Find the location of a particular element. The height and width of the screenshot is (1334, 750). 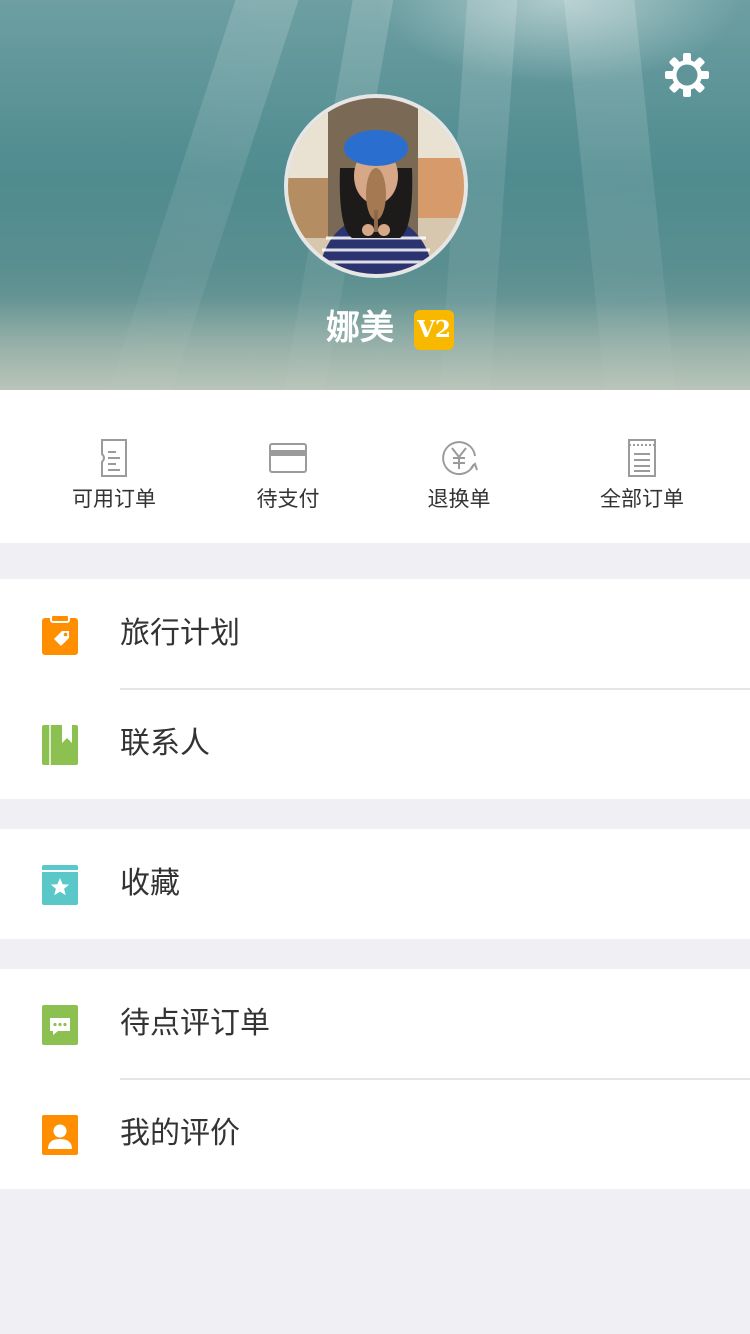

order-all-label: 全部订单 is located at coordinates (642, 499).